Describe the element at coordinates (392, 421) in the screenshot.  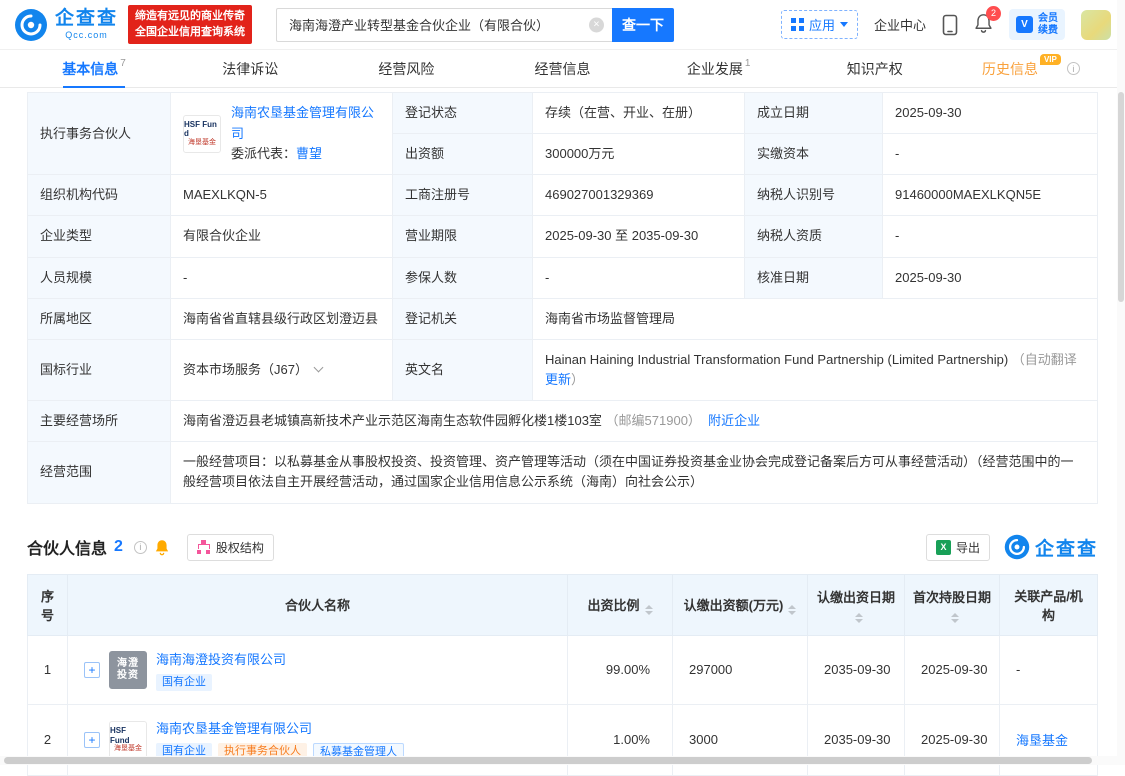
I see `address-value: 海南省澄迈县老城镇高新技术产业示范区海南生态软件园孵化楼1楼103室` at that location.